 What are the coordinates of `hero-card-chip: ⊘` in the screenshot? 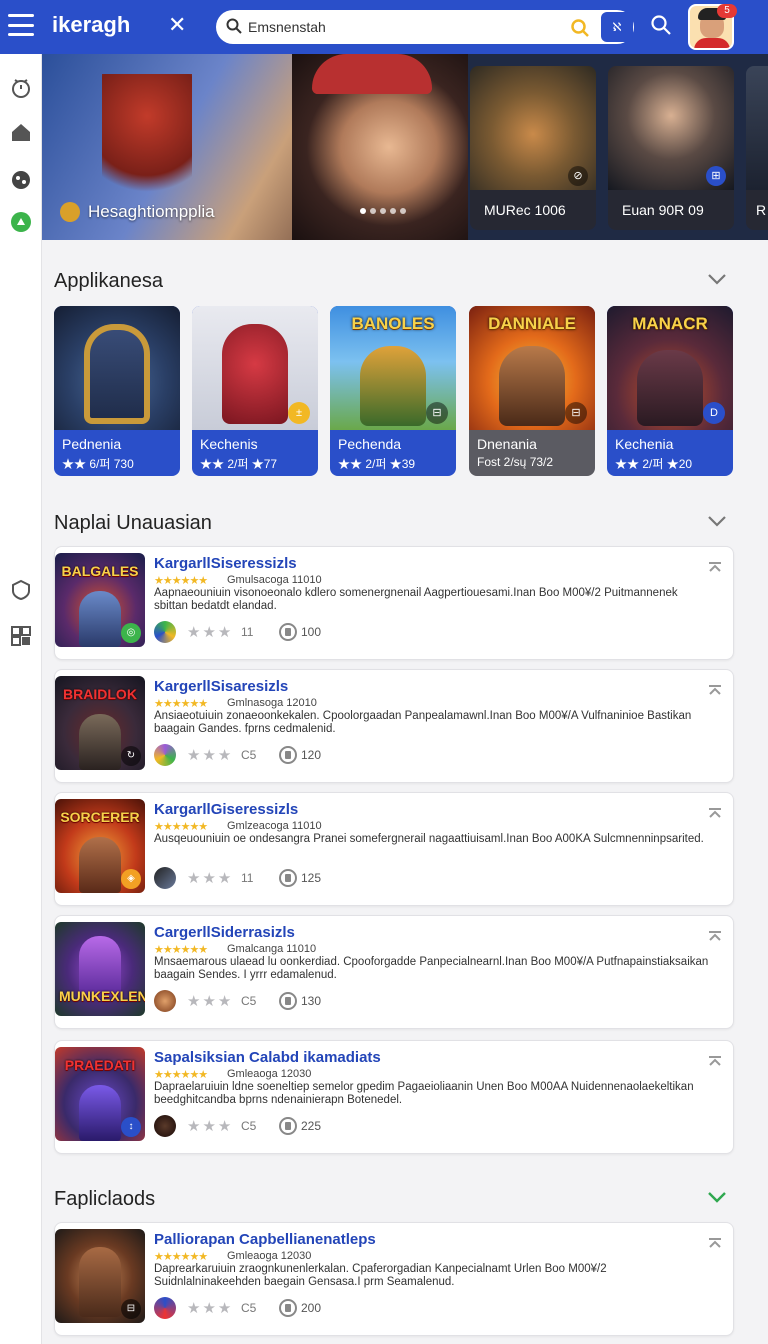 It's located at (578, 176).